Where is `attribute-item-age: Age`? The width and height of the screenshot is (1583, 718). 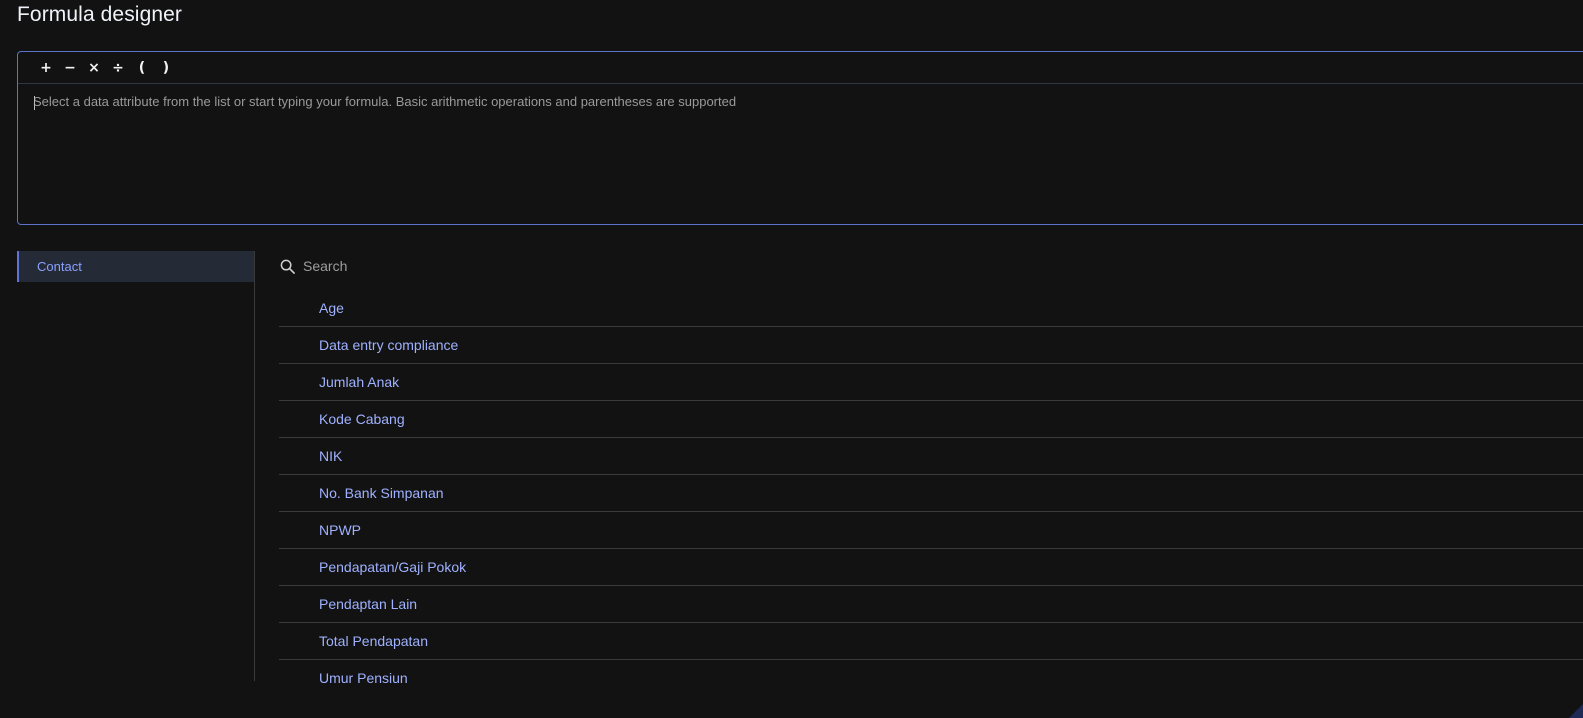
attribute-item-age: Age is located at coordinates (931, 308).